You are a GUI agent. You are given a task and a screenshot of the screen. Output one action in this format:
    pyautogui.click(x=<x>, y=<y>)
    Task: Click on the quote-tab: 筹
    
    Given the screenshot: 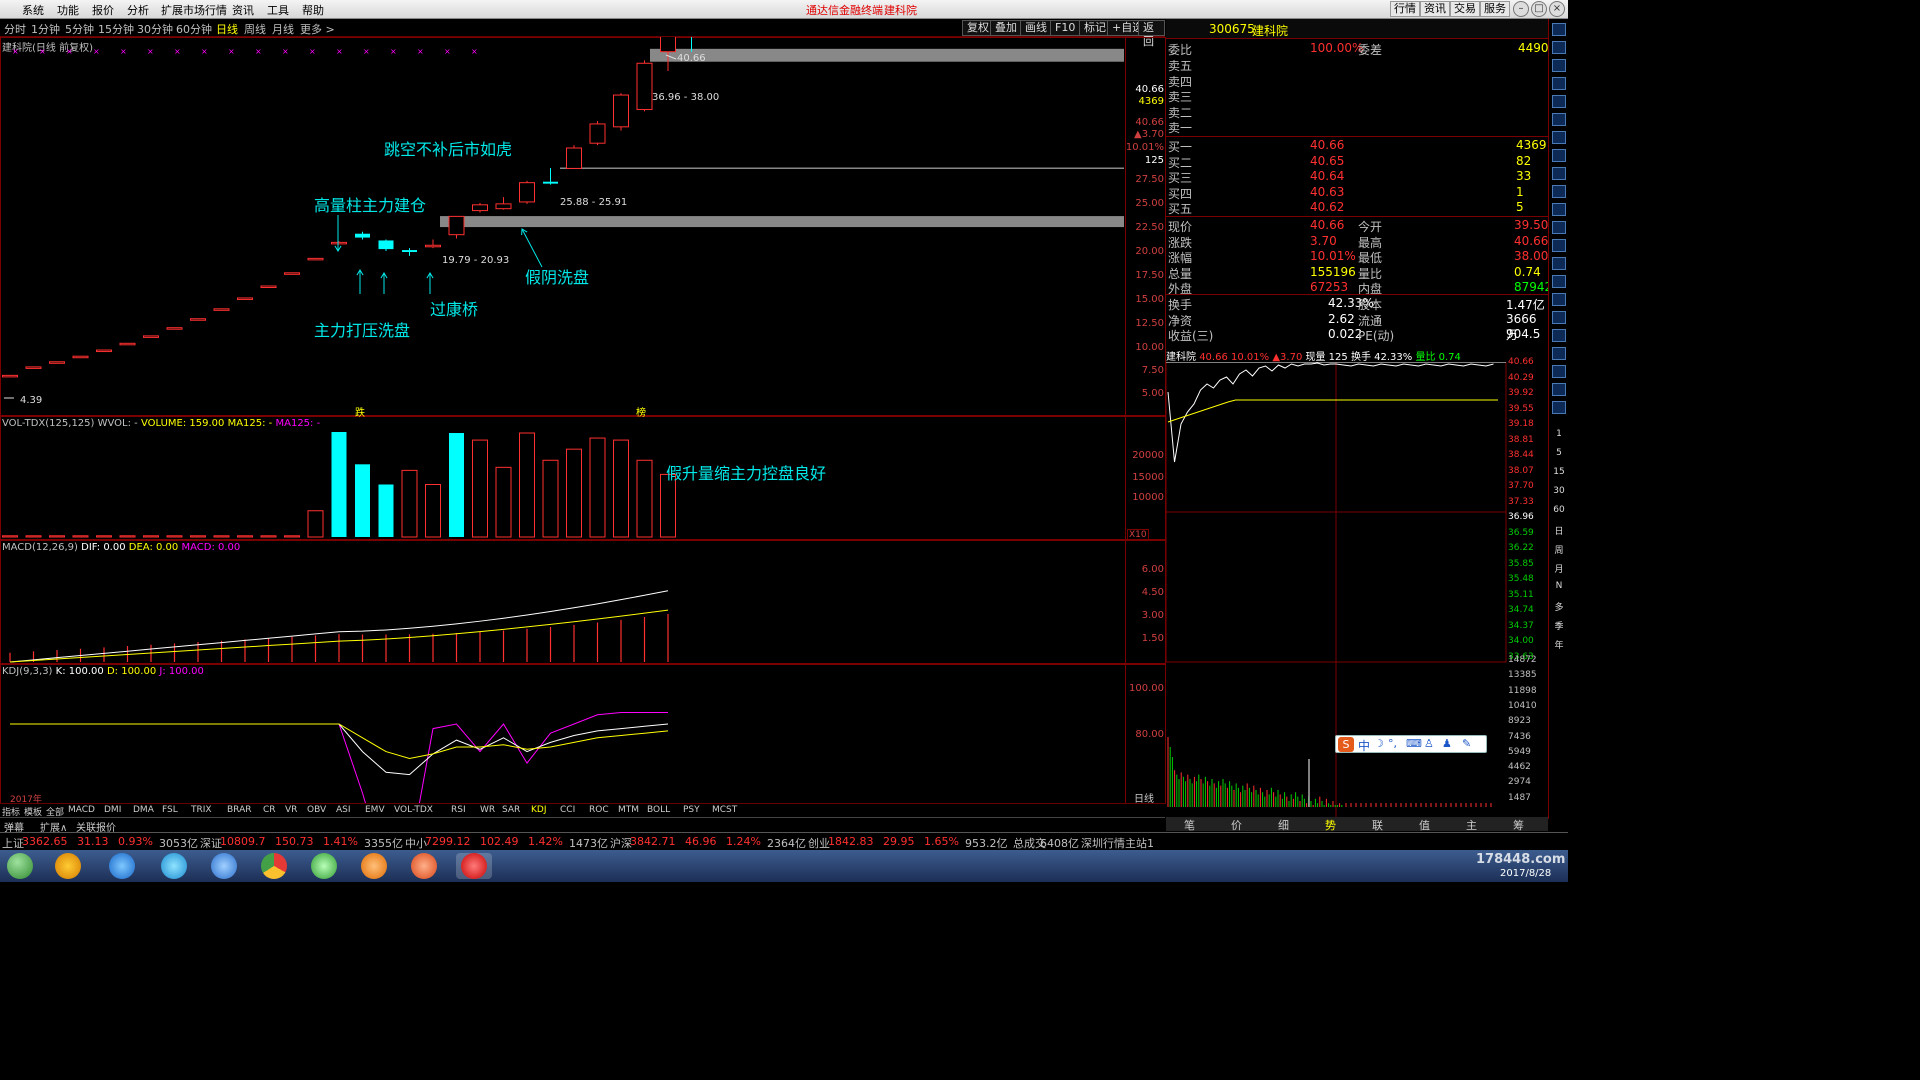 What is the action you would take?
    pyautogui.click(x=1518, y=825)
    